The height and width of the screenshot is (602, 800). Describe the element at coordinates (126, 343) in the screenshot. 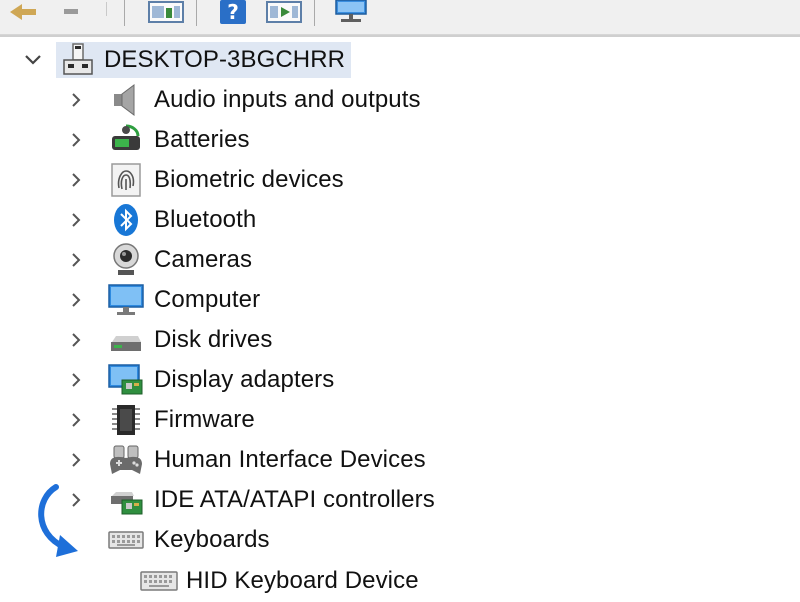

I see `disk-drive-icon` at that location.